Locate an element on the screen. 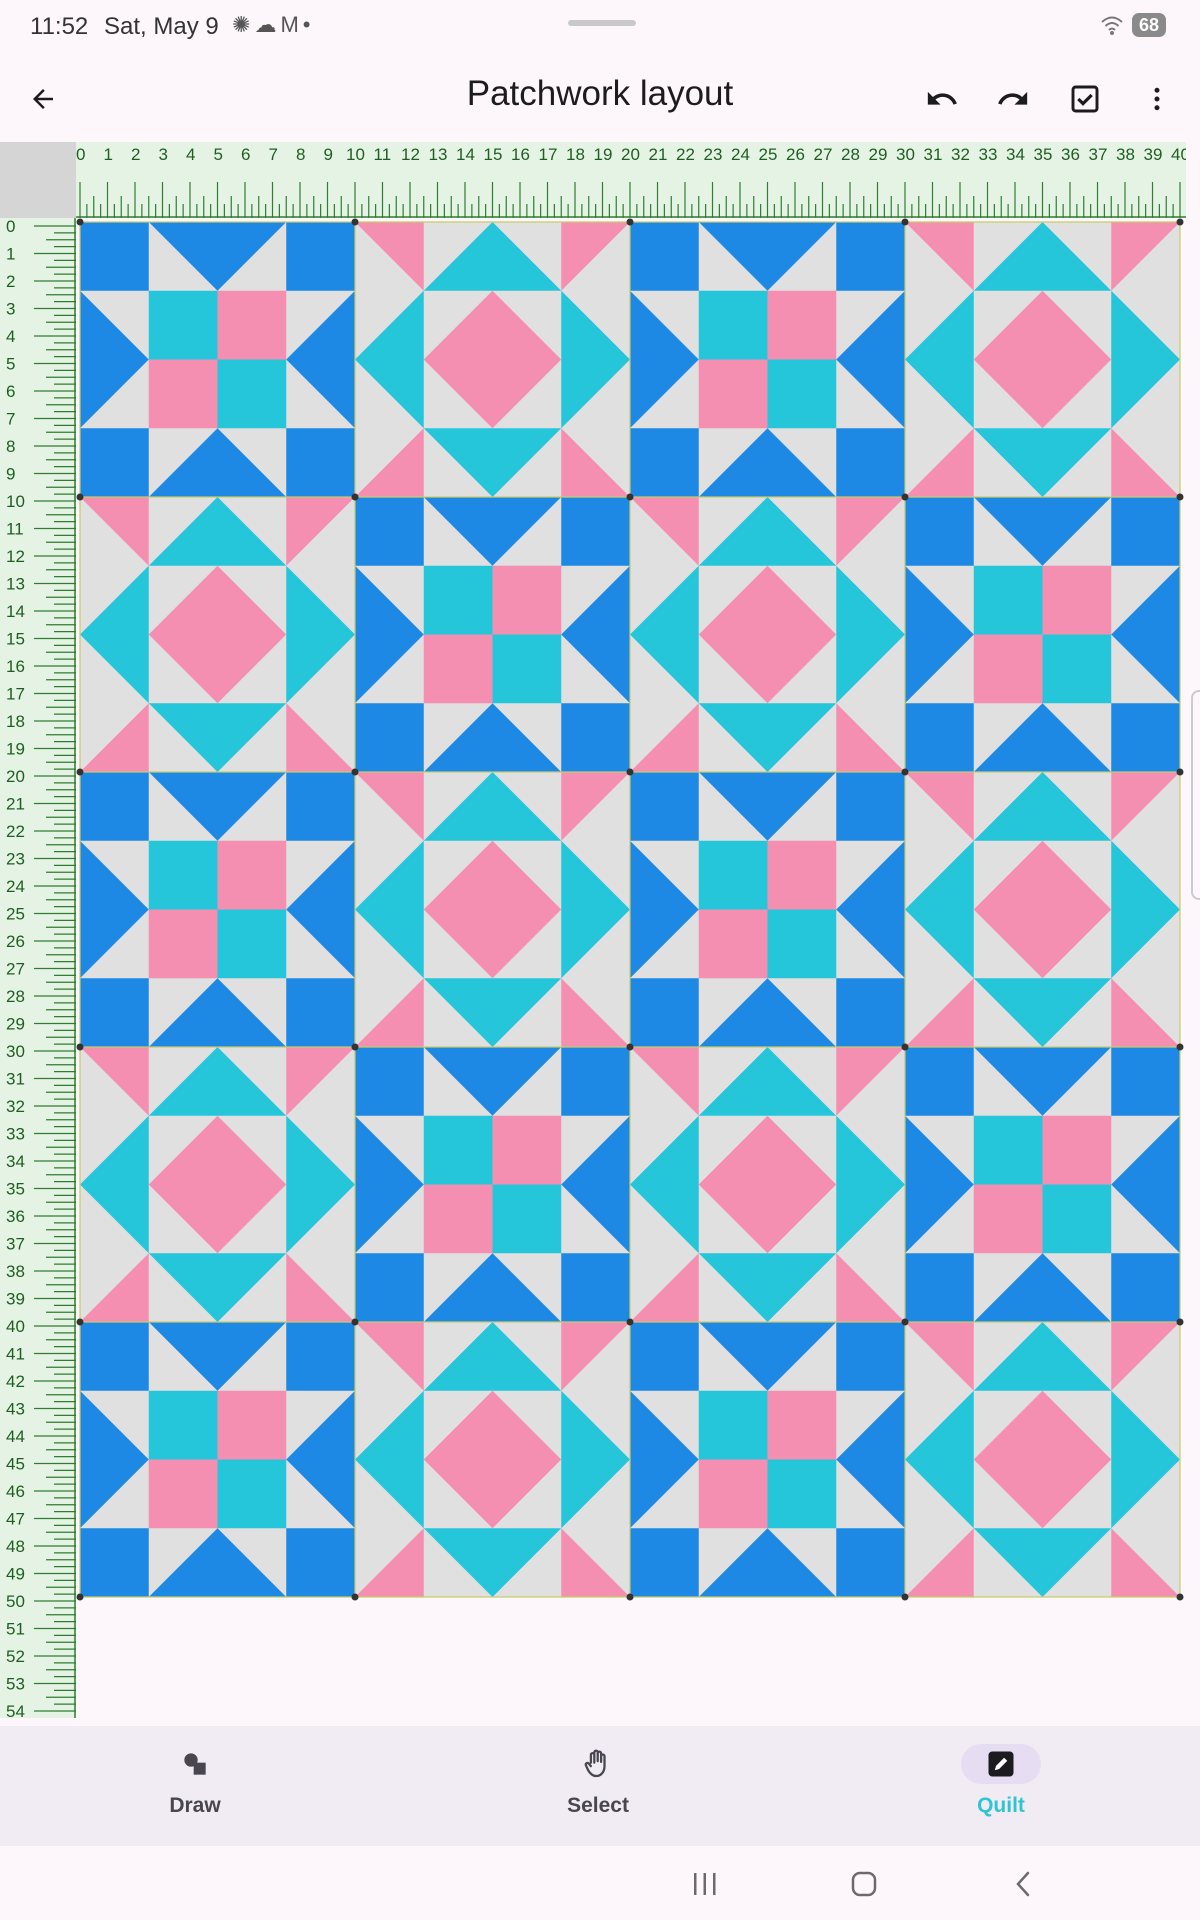 This screenshot has width=1200, height=1920. ruler-top-label: 4 is located at coordinates (190, 154).